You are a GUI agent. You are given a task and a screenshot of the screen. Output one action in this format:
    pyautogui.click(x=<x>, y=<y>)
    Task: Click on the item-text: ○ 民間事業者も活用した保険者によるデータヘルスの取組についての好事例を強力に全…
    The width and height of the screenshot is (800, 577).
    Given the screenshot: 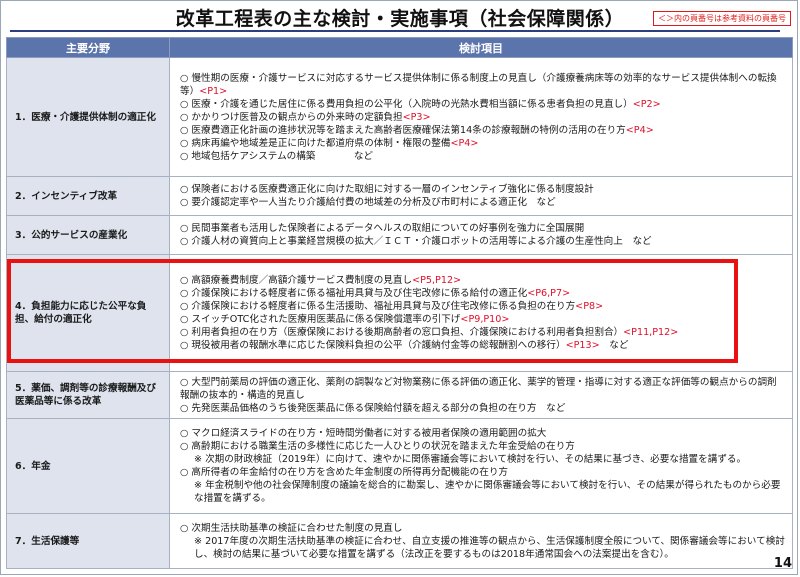 What is the action you would take?
    pyautogui.click(x=382, y=228)
    